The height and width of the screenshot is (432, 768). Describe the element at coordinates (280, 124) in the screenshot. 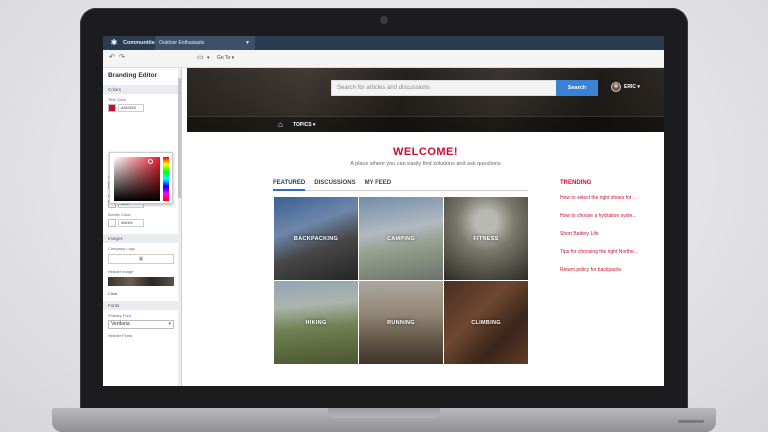

I see `home-icon: ⌂` at that location.